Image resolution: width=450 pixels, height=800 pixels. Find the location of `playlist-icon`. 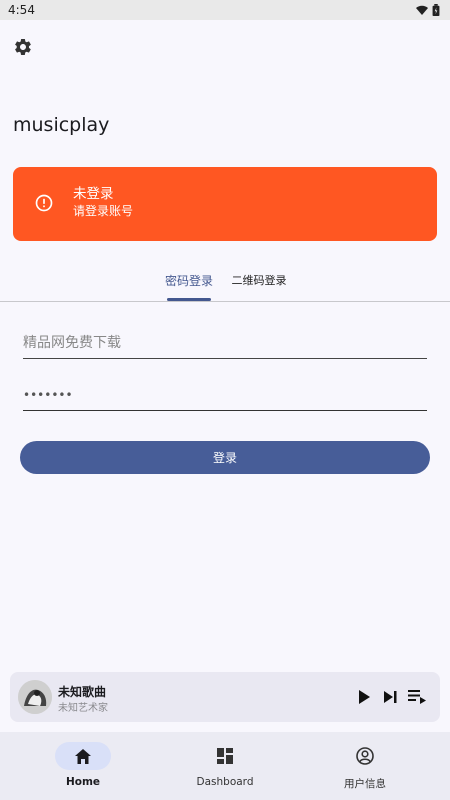

playlist-icon is located at coordinates (417, 697).